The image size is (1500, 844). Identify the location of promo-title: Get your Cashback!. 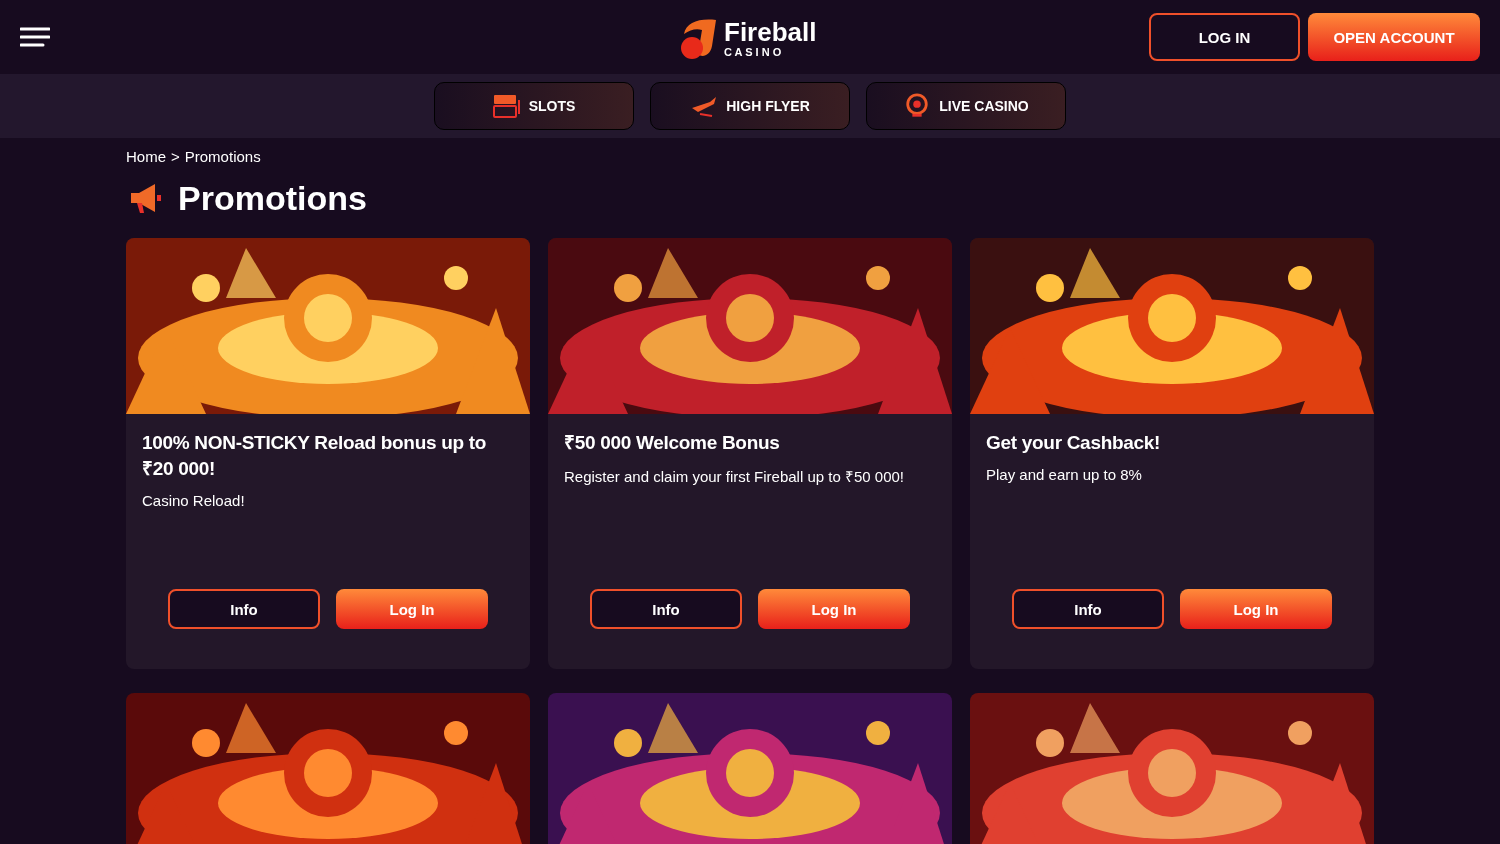
(1074, 443).